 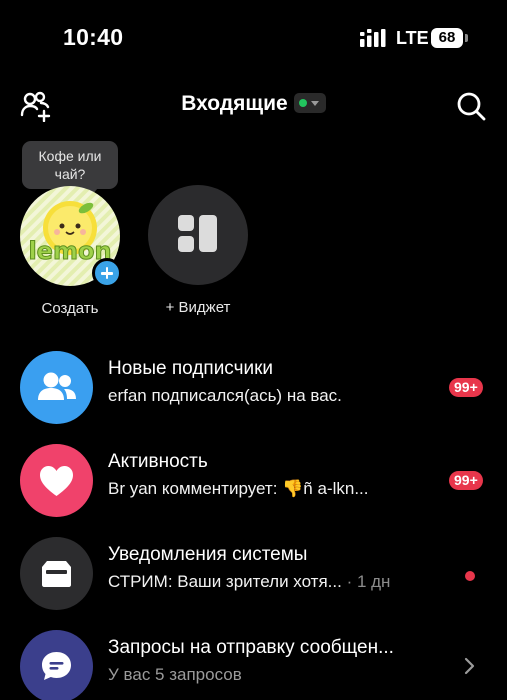 I want to click on row-subtitle: erfan подписался(ась) на вас., so click(x=225, y=395).